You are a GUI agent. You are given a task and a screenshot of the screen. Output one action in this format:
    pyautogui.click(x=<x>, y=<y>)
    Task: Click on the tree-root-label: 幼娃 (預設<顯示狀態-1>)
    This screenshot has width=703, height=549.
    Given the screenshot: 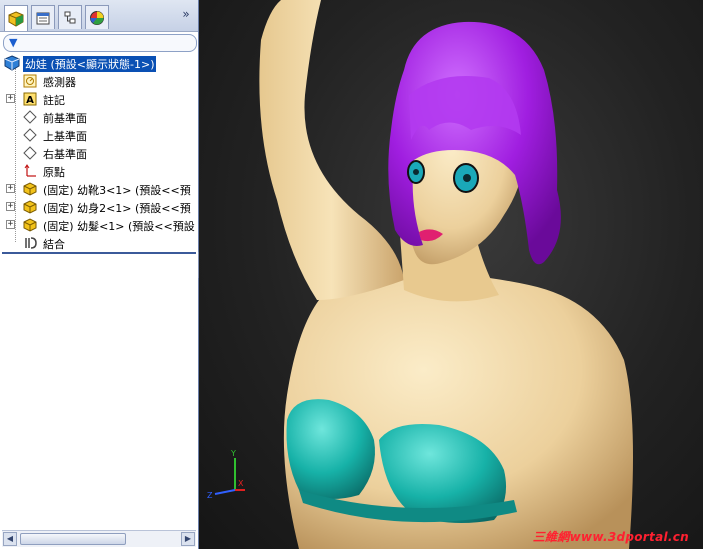 What is the action you would take?
    pyautogui.click(x=90, y=64)
    